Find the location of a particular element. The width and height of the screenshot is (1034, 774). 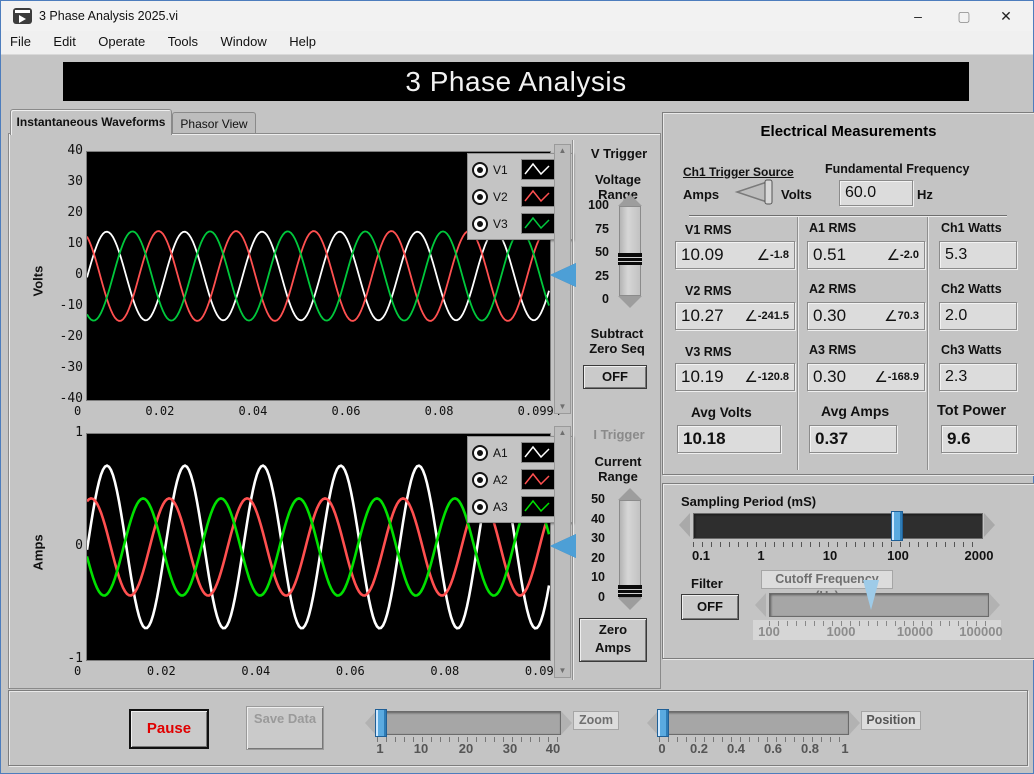

page-title: 3 Phase Analysis is located at coordinates (516, 81).